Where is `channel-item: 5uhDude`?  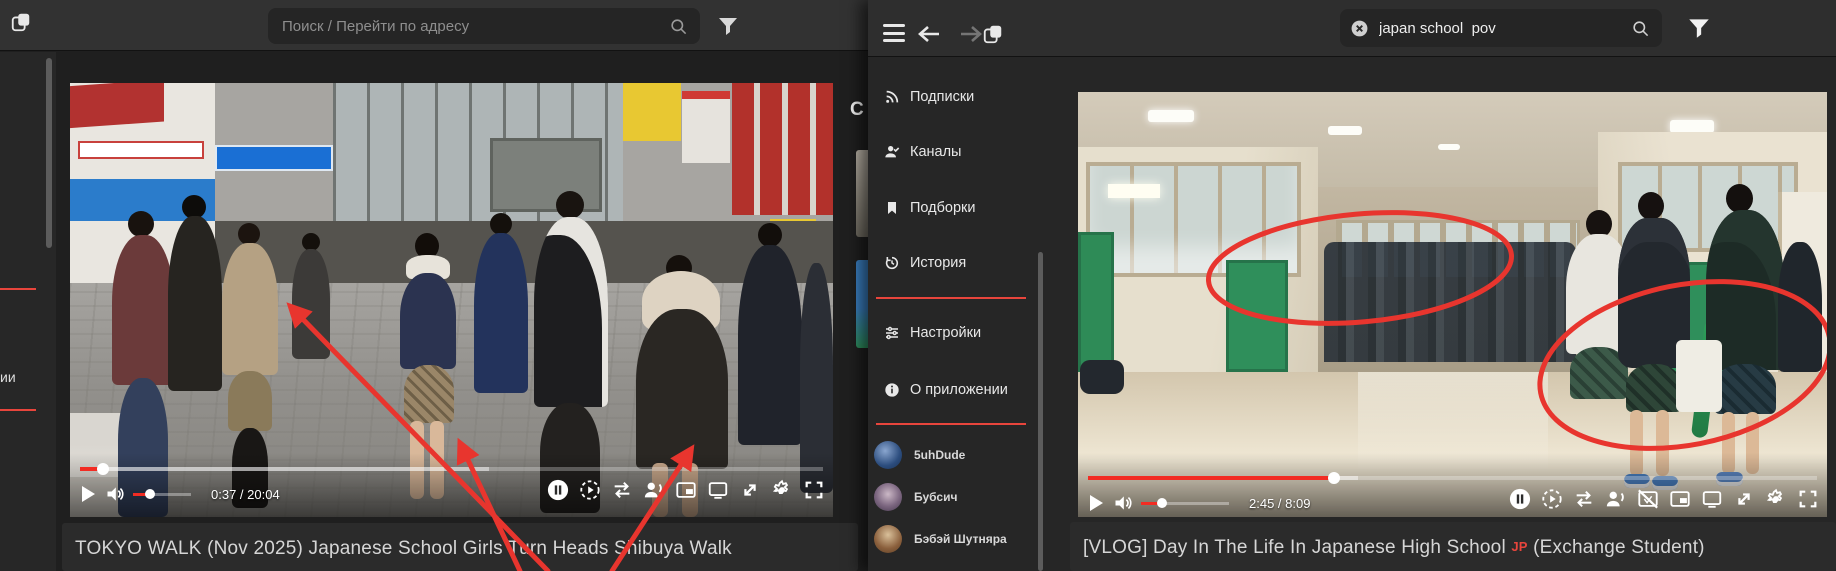
channel-item: 5uhDude is located at coordinates (958, 455).